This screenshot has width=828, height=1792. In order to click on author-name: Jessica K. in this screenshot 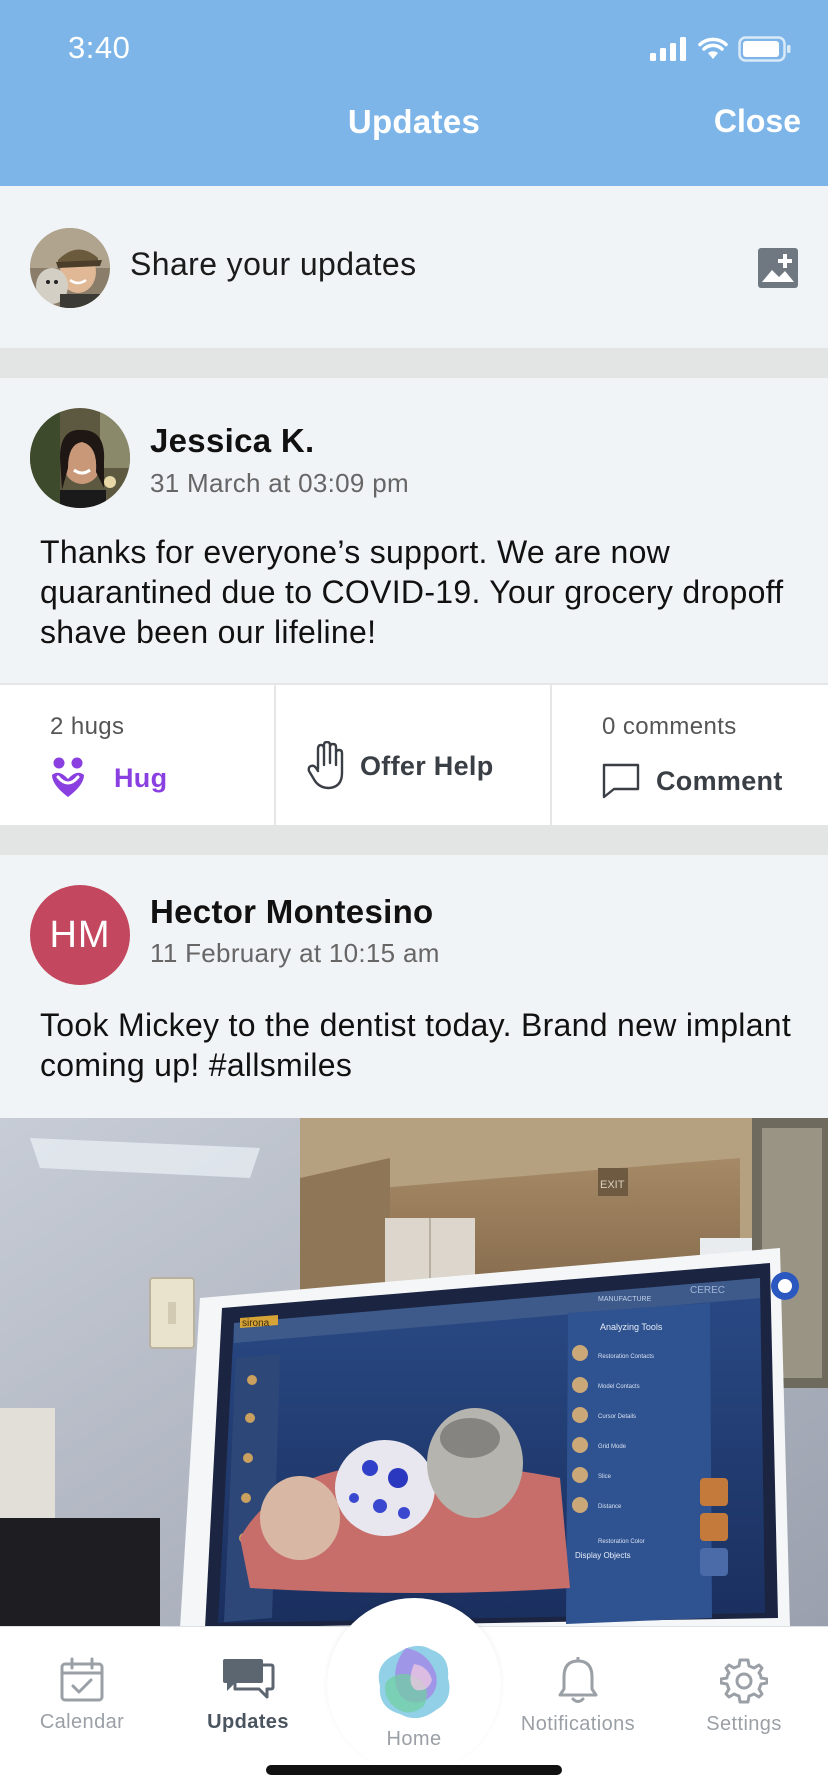, I will do `click(232, 441)`.